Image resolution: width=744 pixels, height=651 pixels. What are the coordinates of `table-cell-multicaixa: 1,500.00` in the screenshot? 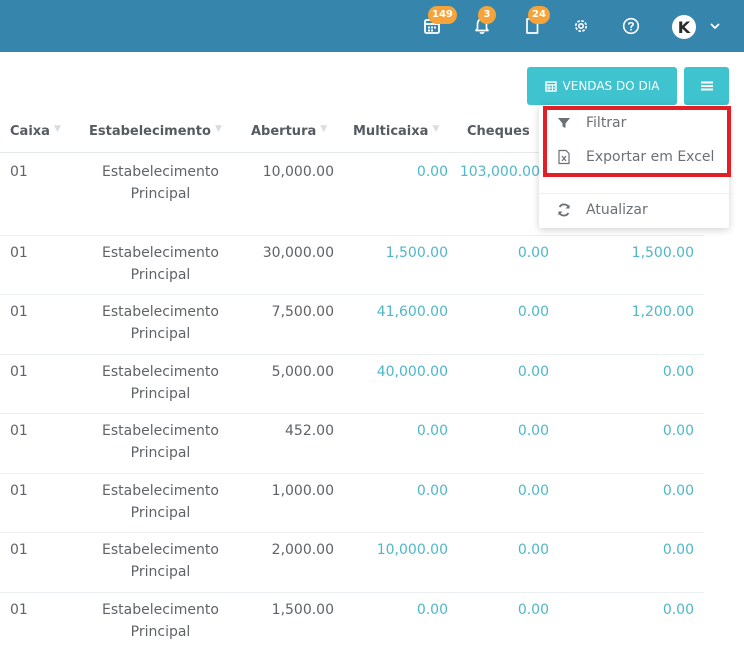 It's located at (417, 254).